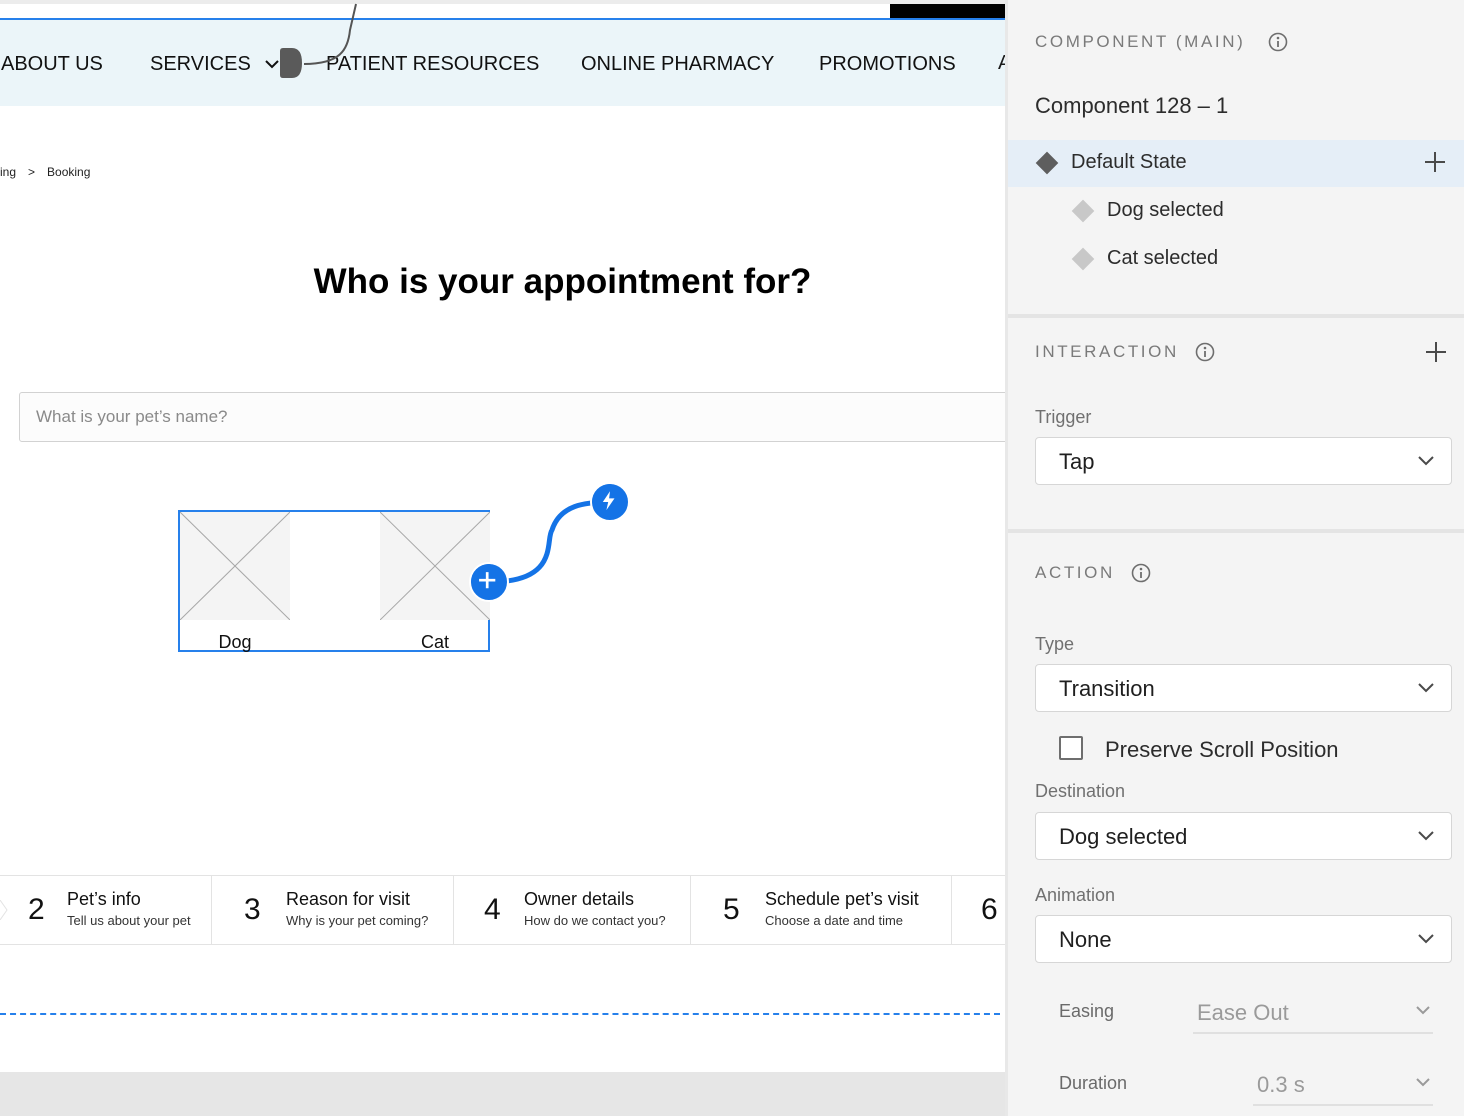  I want to click on prototype-wires, so click(457, 294).